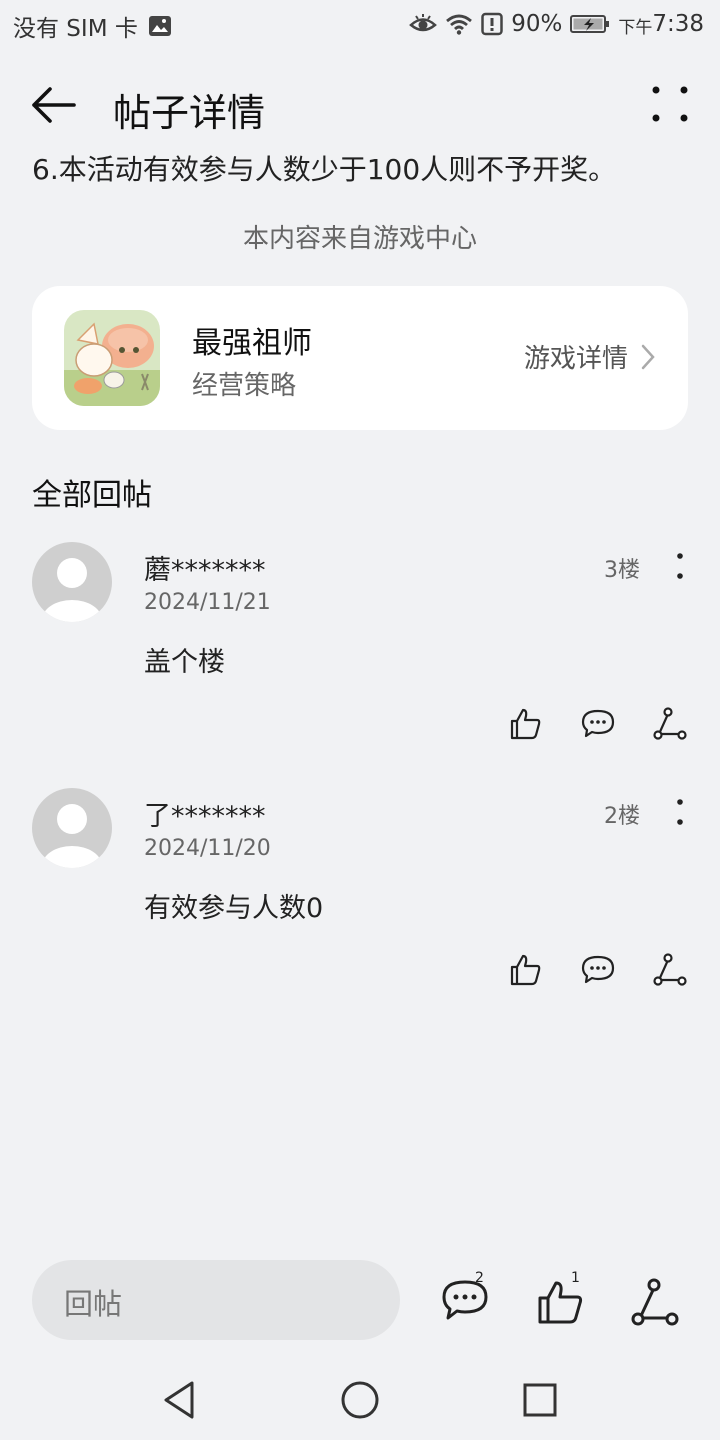 Image resolution: width=720 pixels, height=1440 pixels. What do you see at coordinates (566, 1300) in the screenshot?
I see `bottom-like-button: 1` at bounding box center [566, 1300].